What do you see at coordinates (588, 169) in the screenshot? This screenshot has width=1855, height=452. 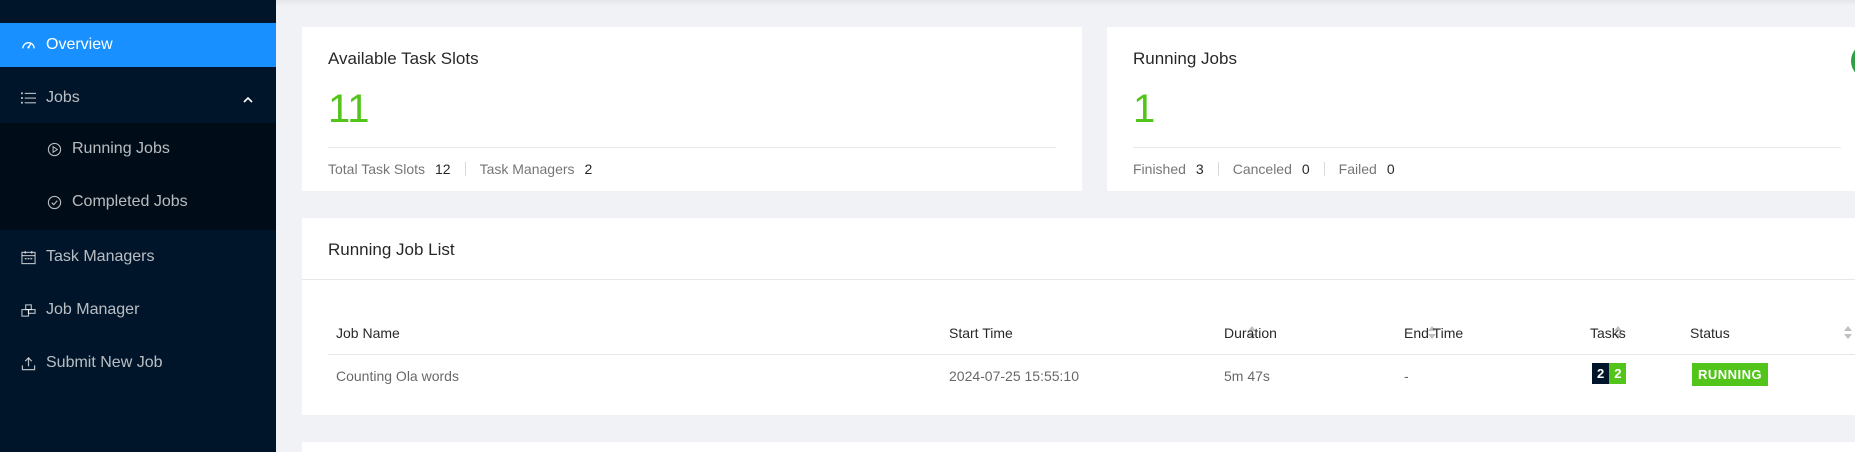 I see `task-managers-value: 2` at bounding box center [588, 169].